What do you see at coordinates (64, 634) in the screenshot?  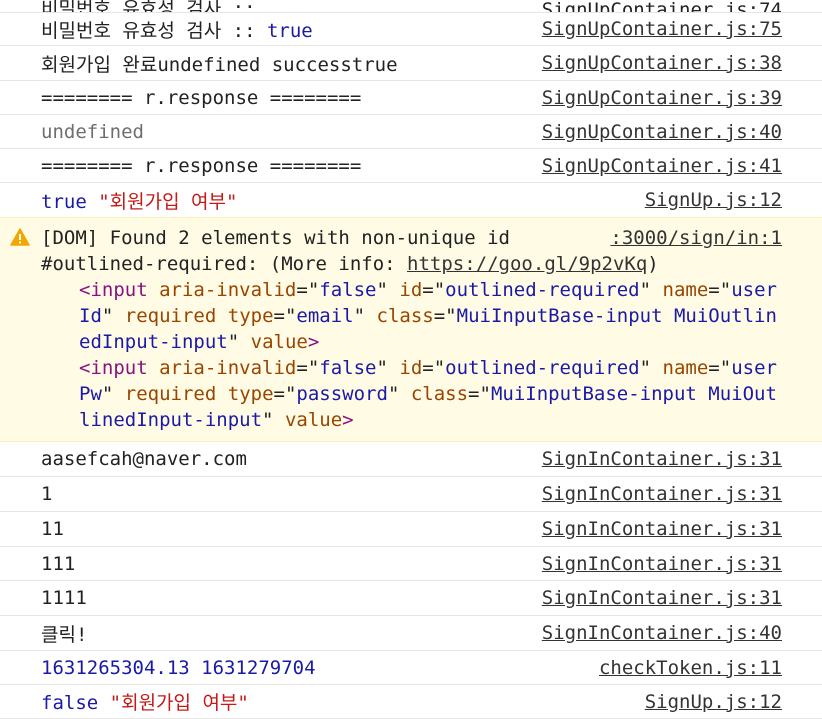 I see `log-message: 클릭!` at bounding box center [64, 634].